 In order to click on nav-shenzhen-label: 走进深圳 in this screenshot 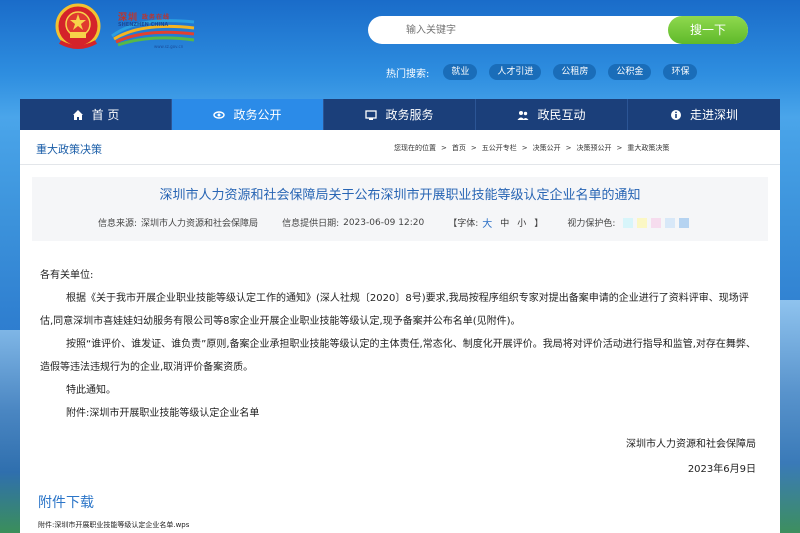, I will do `click(713, 115)`.